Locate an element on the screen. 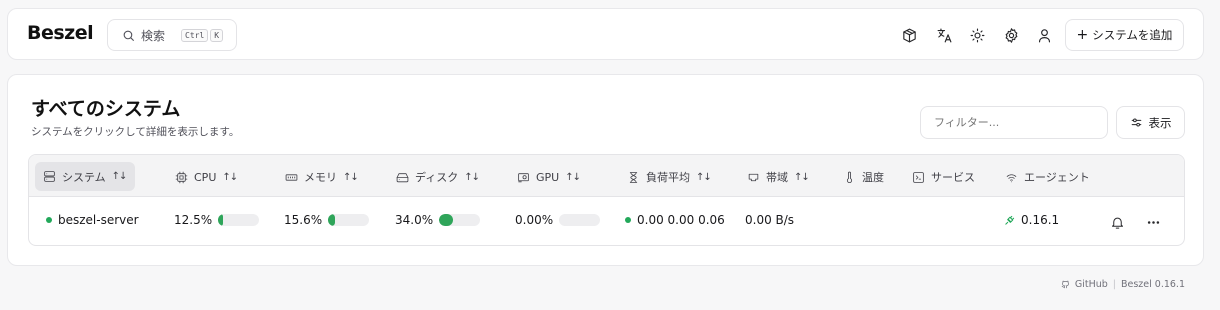 The height and width of the screenshot is (310, 1220). column-label: ディスク is located at coordinates (437, 177).